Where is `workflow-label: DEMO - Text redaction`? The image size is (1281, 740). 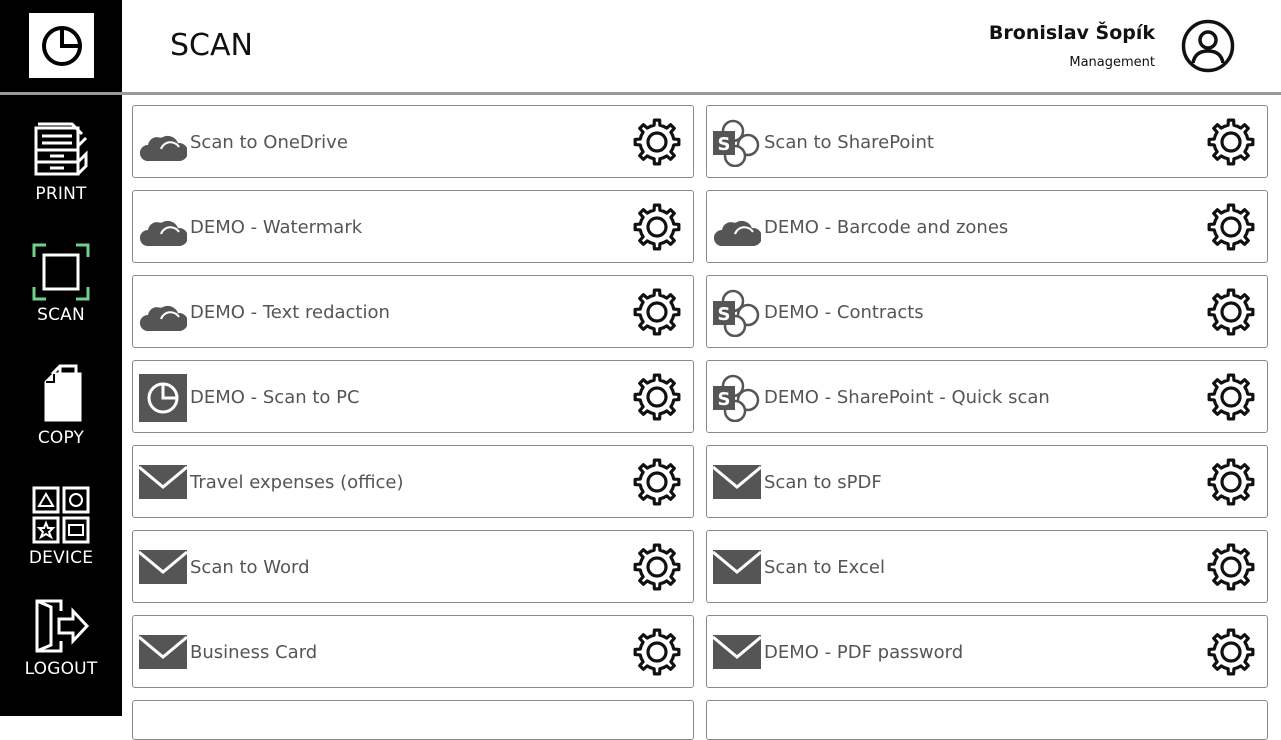 workflow-label: DEMO - Text redaction is located at coordinates (290, 312).